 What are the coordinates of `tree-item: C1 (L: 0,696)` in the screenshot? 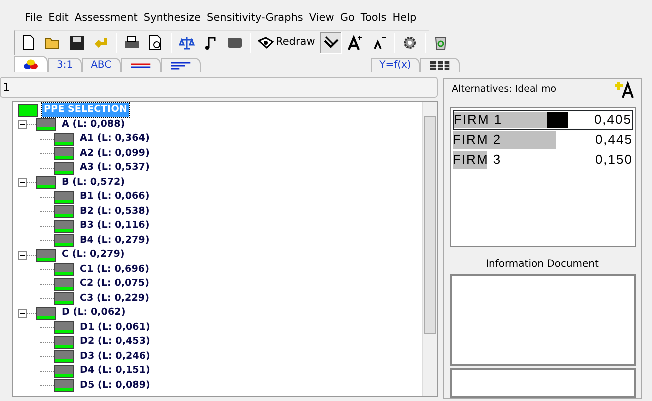 It's located at (115, 269).